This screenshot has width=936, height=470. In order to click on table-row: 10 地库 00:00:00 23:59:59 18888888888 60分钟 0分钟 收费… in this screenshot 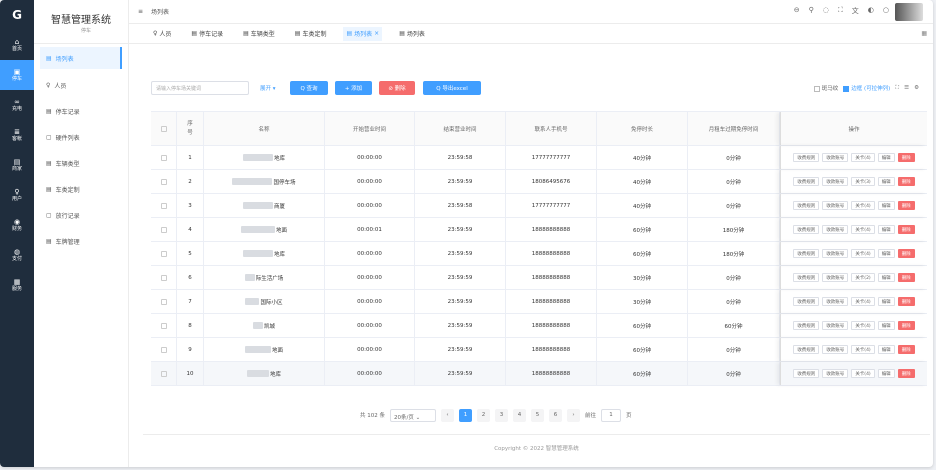, I will do `click(539, 374)`.